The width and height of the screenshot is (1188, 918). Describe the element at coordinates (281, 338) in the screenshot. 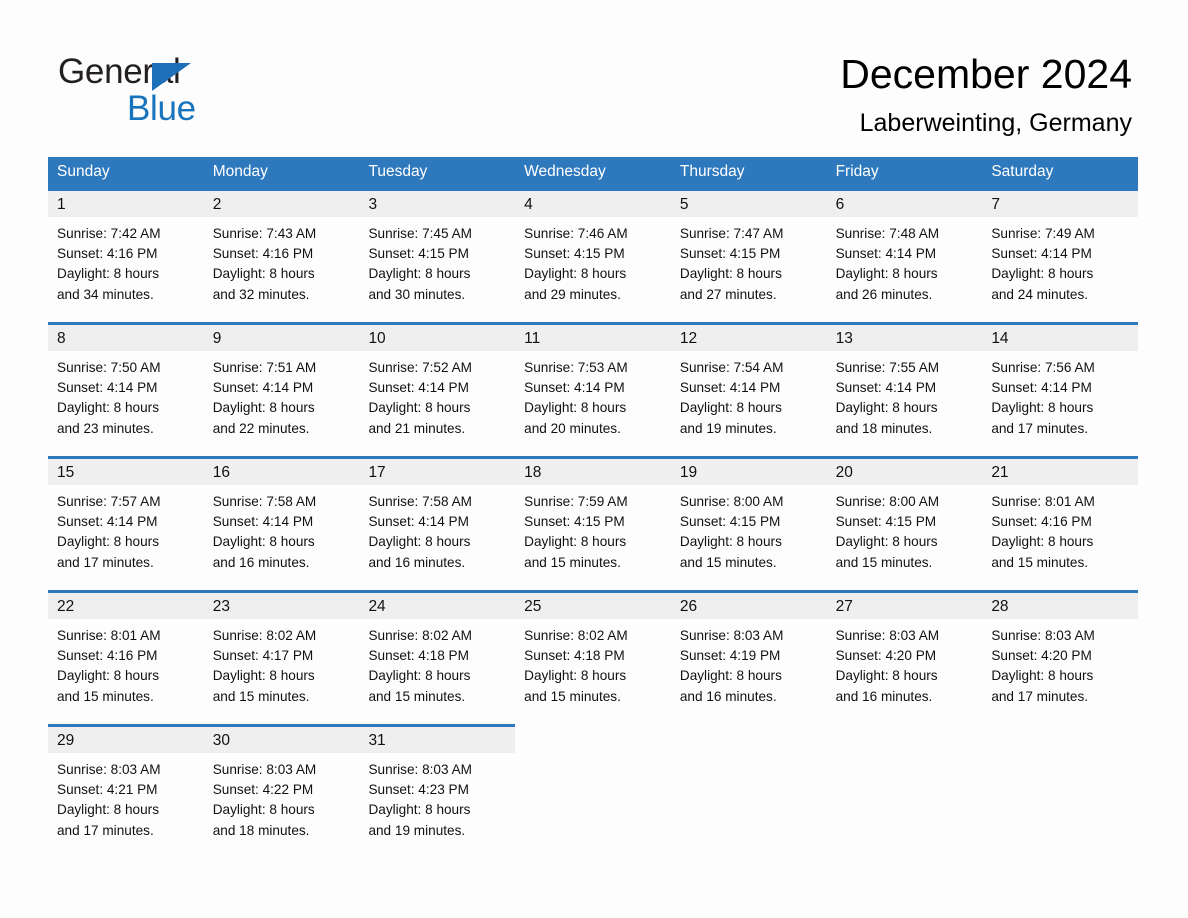

I see `day-number: 9` at that location.